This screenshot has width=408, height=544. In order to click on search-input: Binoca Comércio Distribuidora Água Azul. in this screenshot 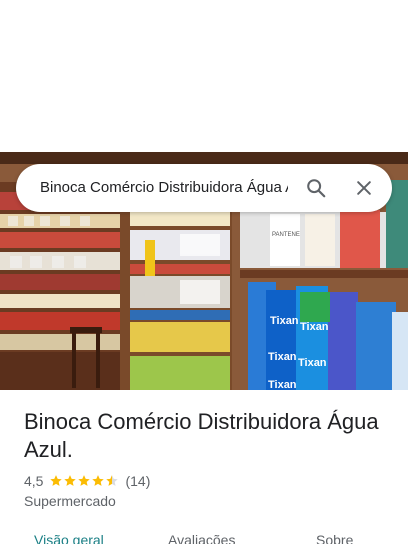, I will do `click(164, 188)`.